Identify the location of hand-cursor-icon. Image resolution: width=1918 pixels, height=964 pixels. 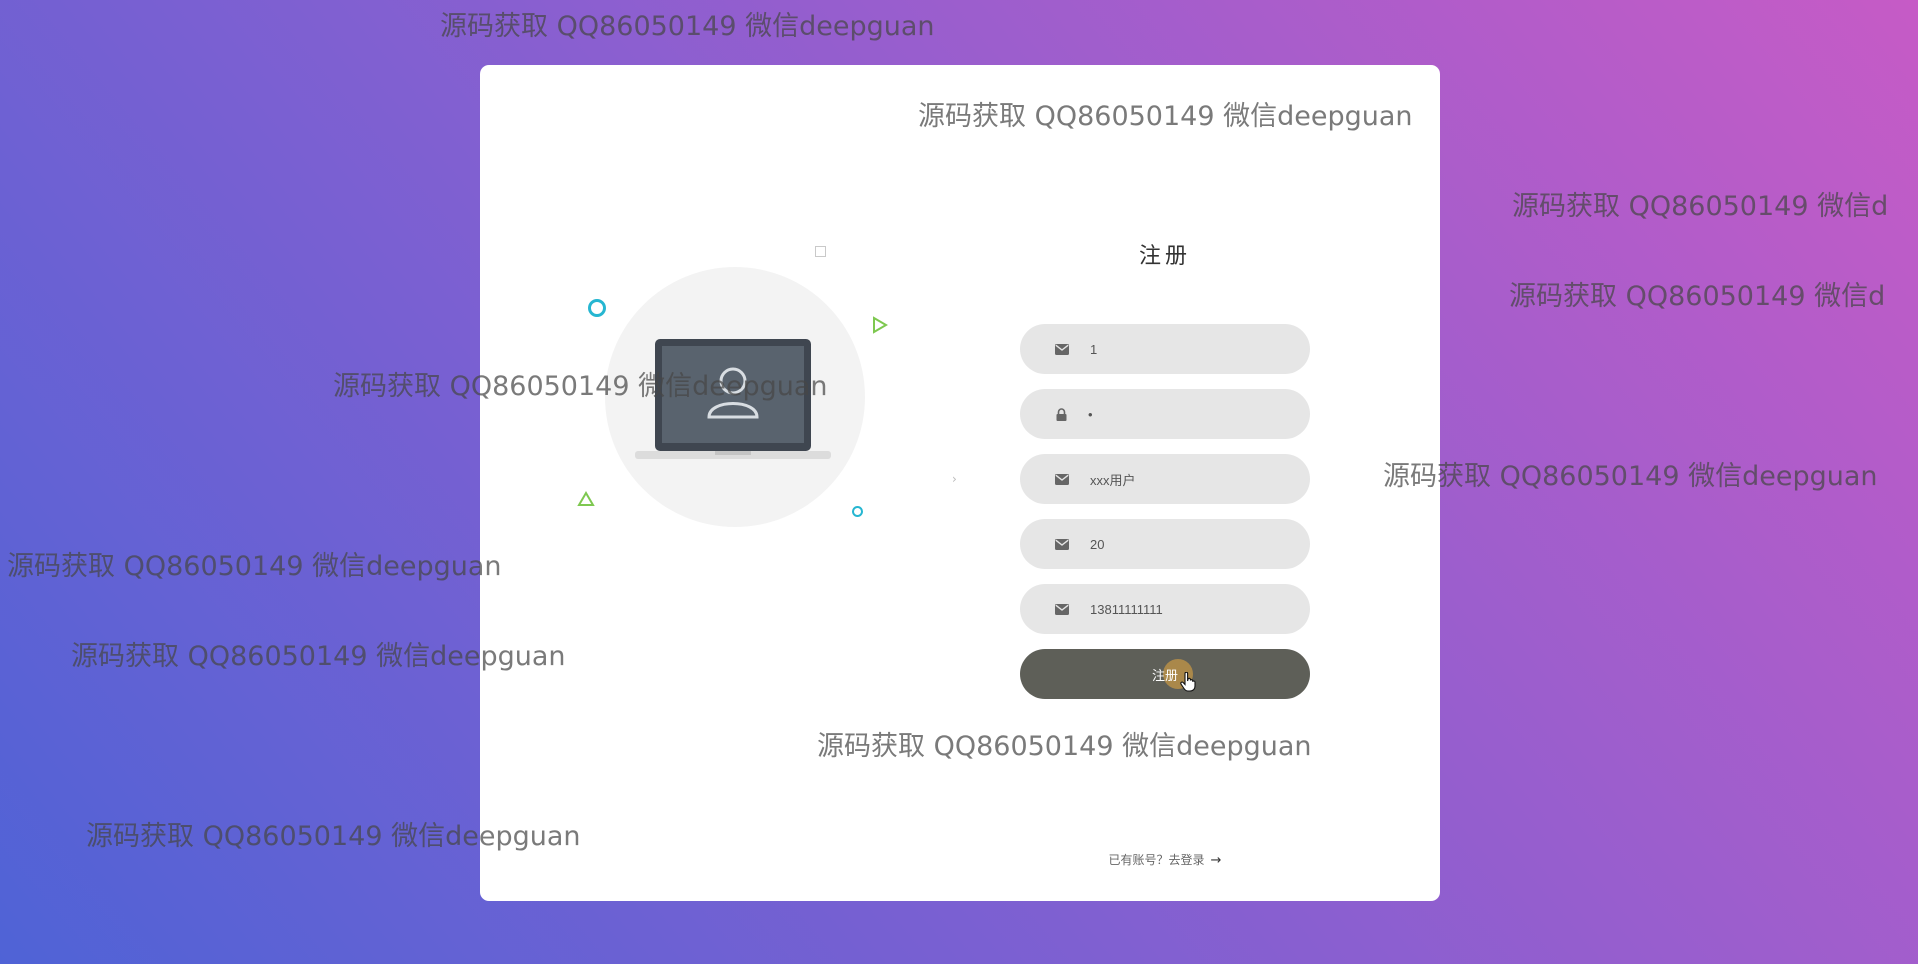
(1188, 682).